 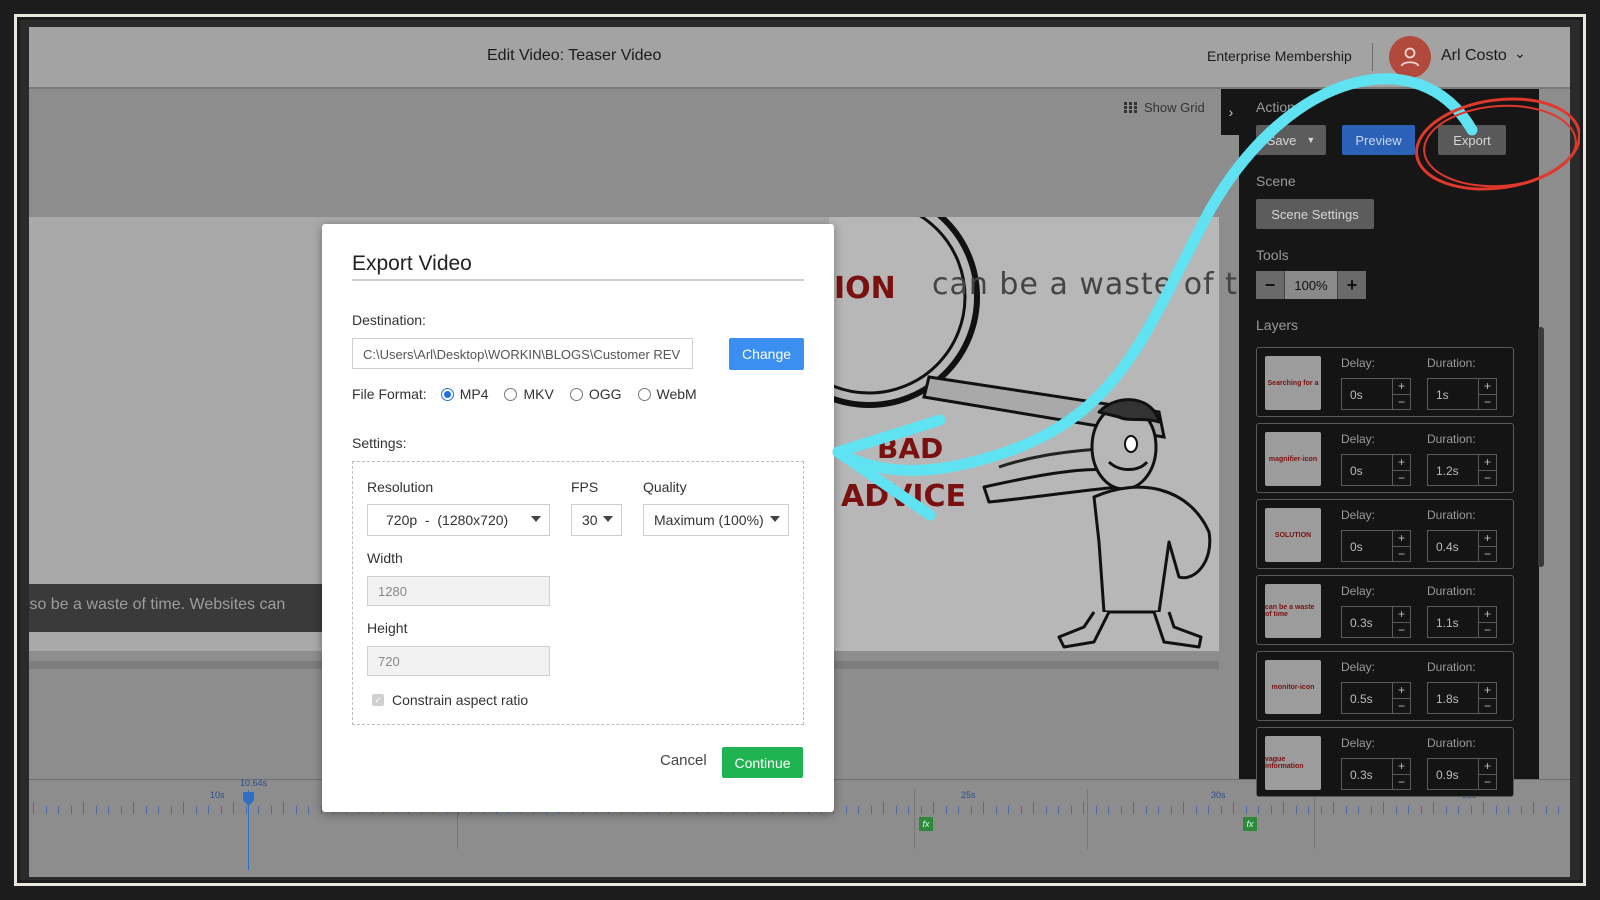 What do you see at coordinates (1293, 459) in the screenshot?
I see `layer-thumbnail: magnifier-icon` at bounding box center [1293, 459].